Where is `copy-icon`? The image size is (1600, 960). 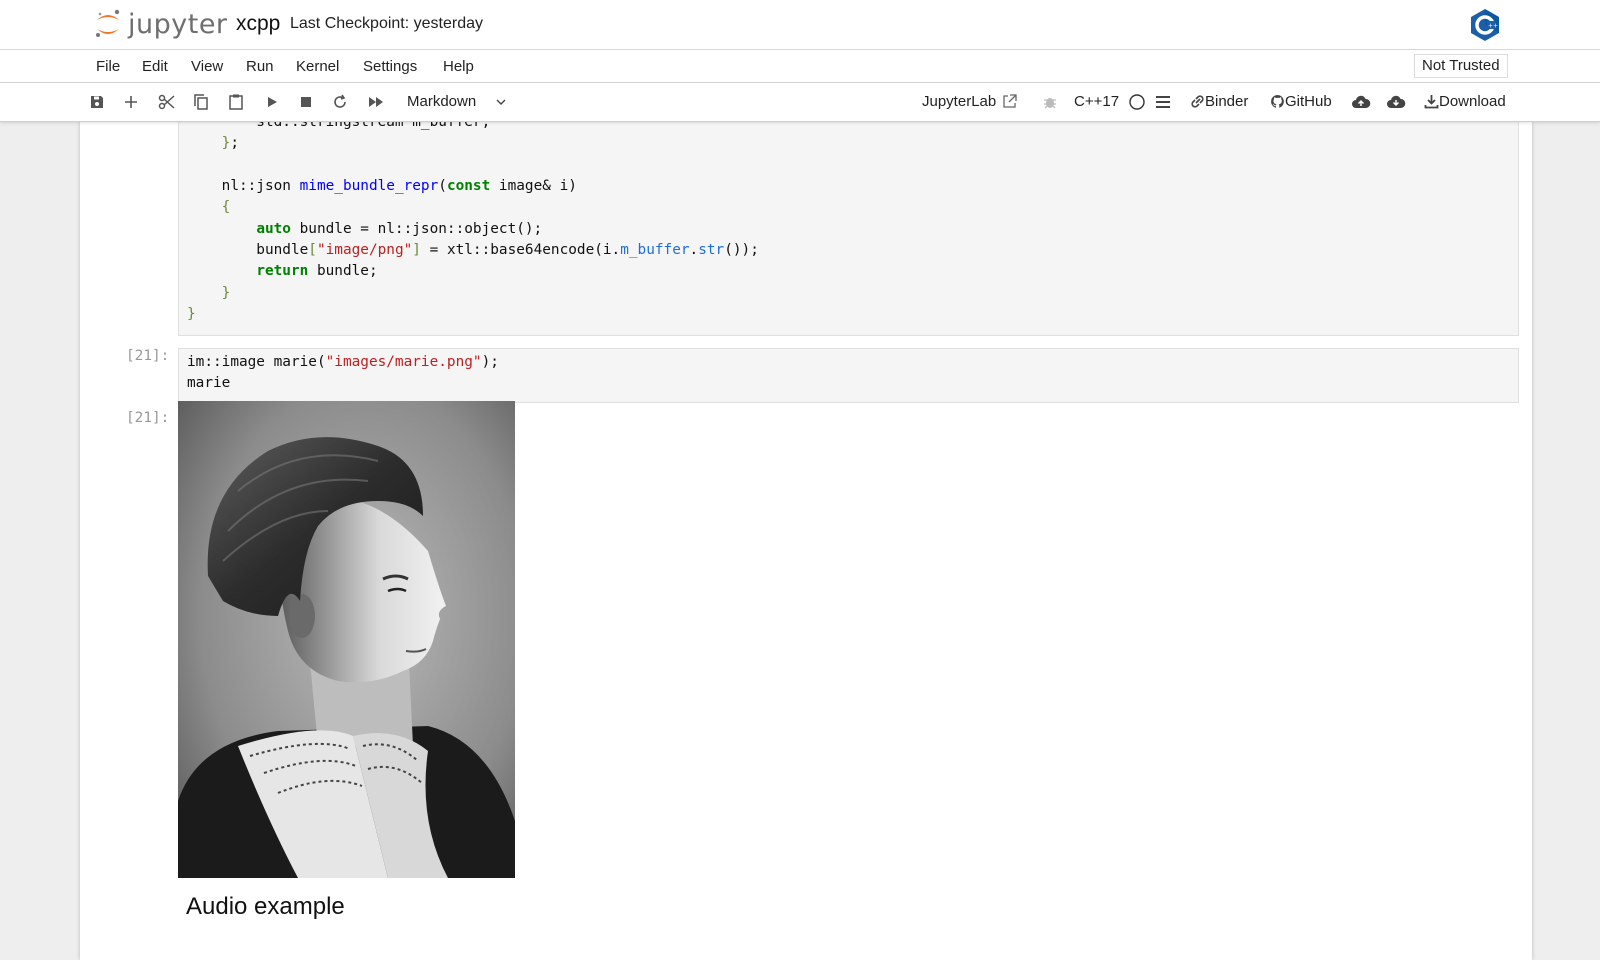 copy-icon is located at coordinates (201, 102).